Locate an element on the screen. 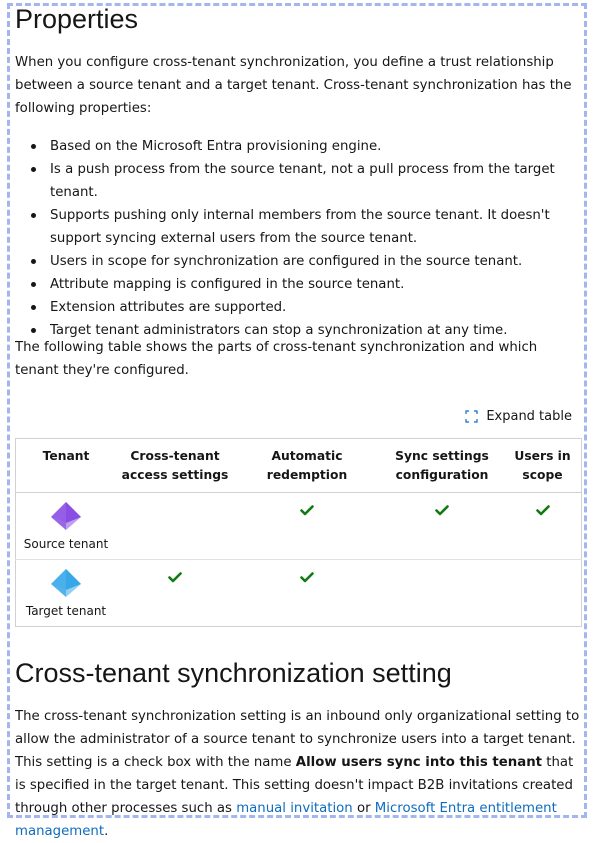 The width and height of the screenshot is (600, 843). header-tenant: Tenant is located at coordinates (65, 465).